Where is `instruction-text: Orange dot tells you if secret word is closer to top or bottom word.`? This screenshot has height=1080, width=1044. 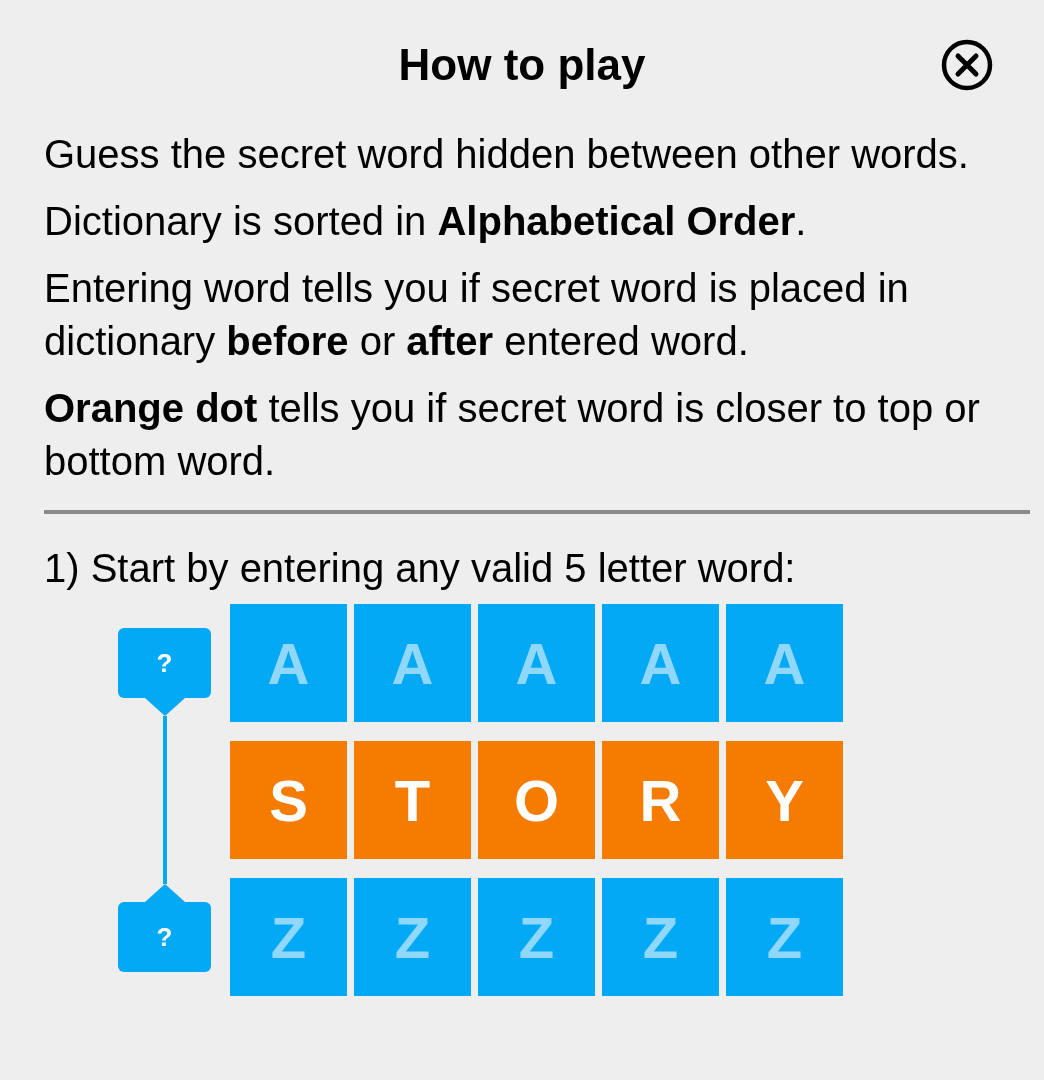 instruction-text: Orange dot tells you if secret word is closer to top or bottom word. is located at coordinates (512, 435).